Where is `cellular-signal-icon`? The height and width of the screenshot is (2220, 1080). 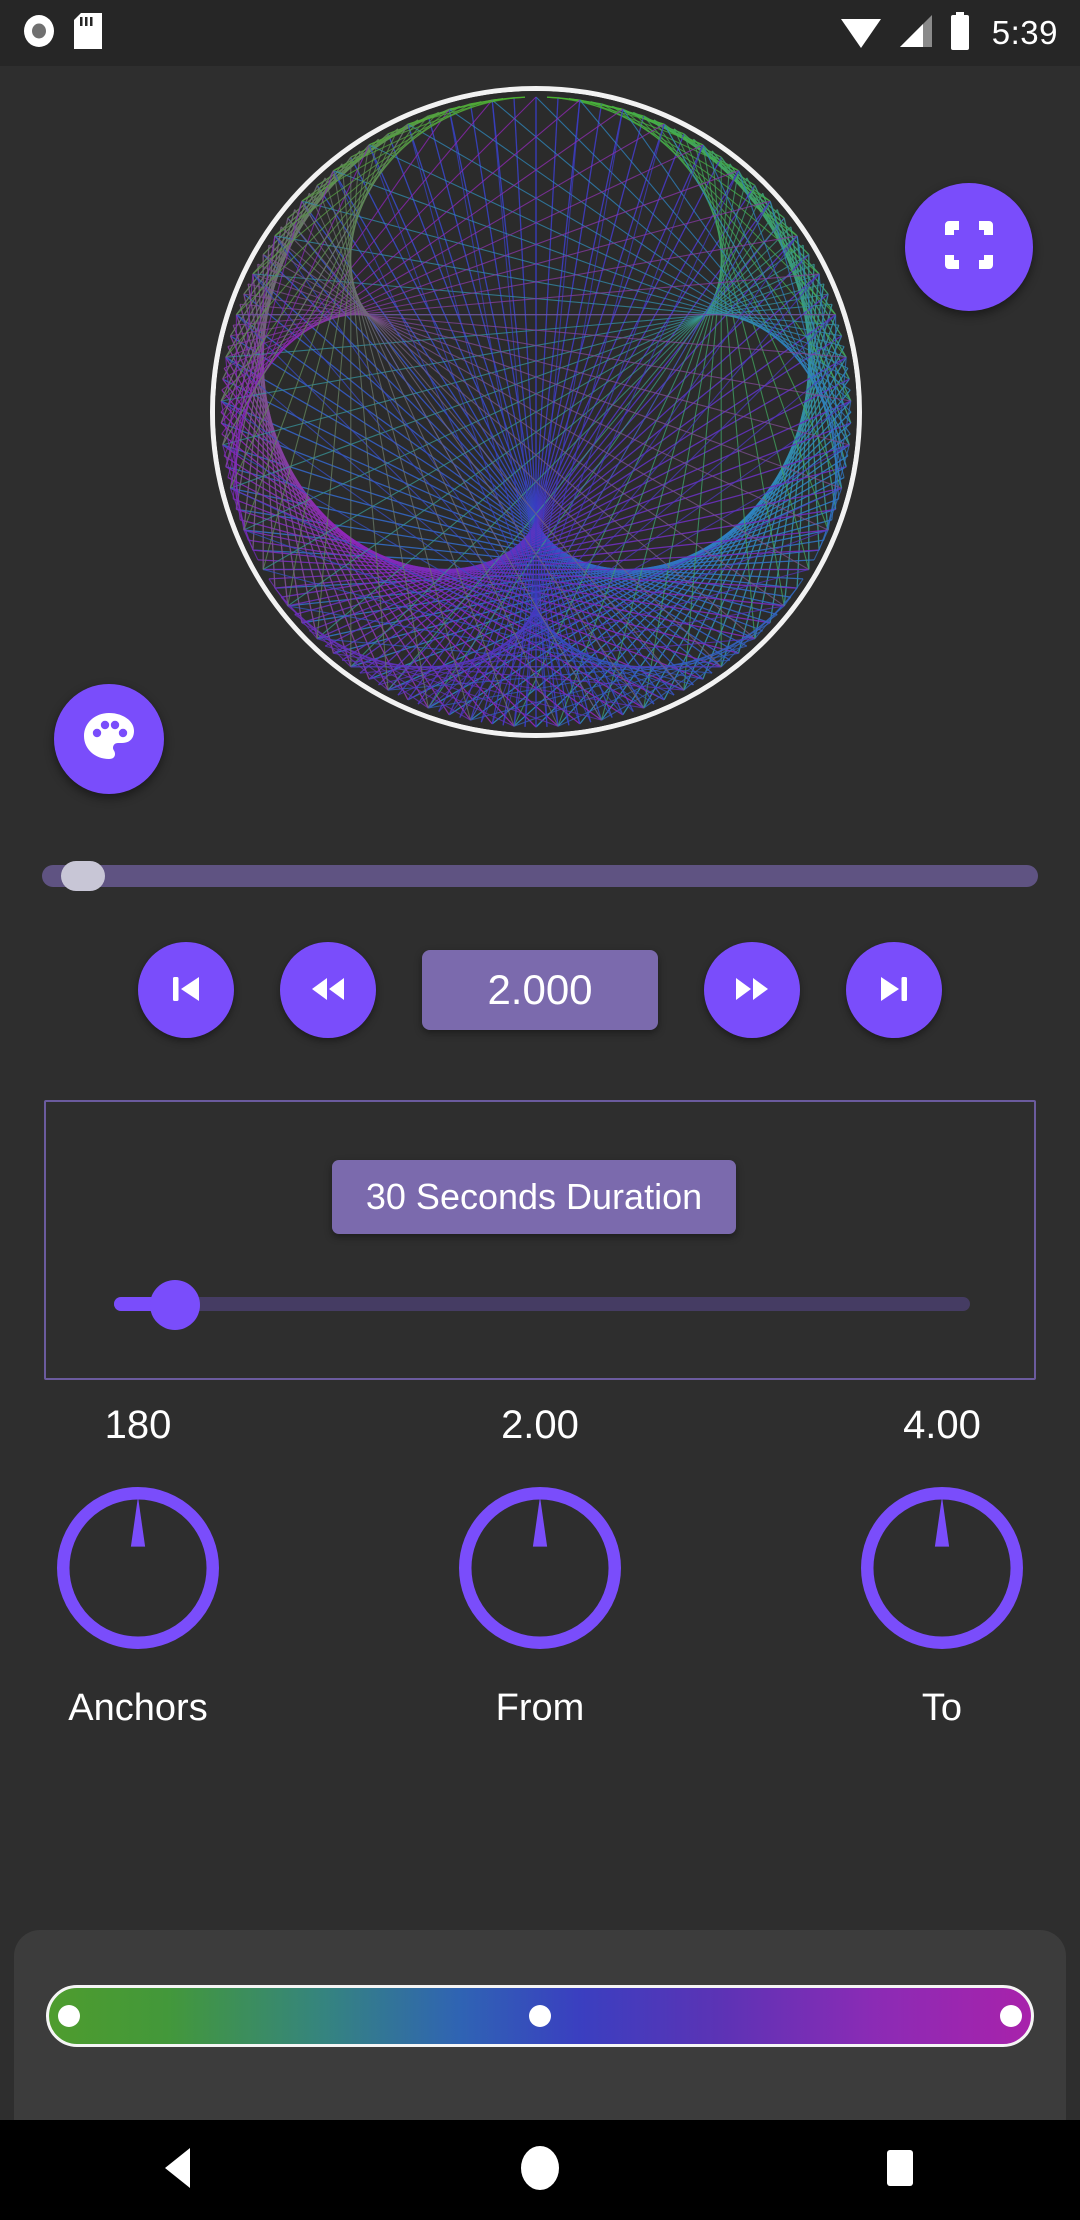 cellular-signal-icon is located at coordinates (915, 33).